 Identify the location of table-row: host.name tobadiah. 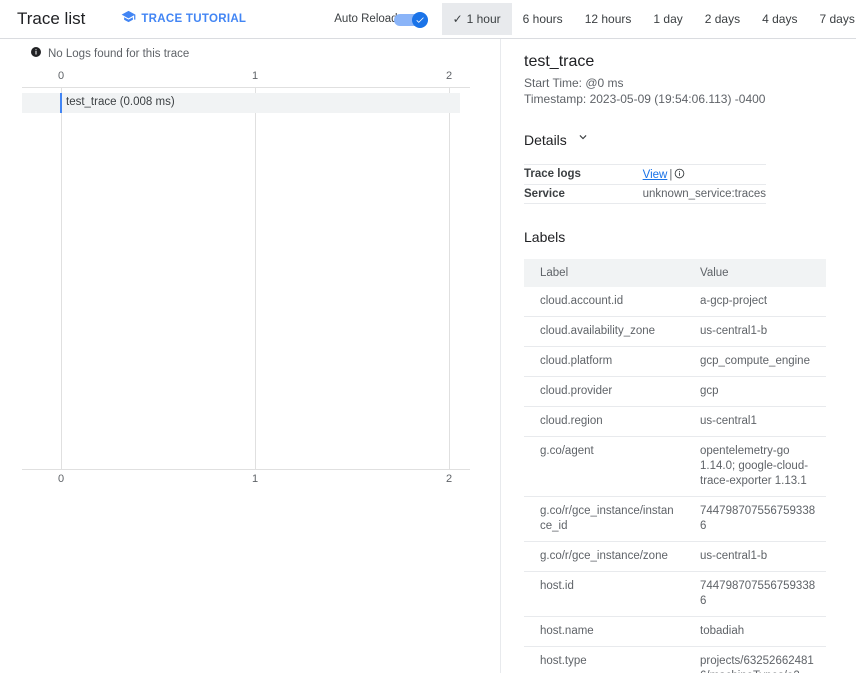
(675, 632).